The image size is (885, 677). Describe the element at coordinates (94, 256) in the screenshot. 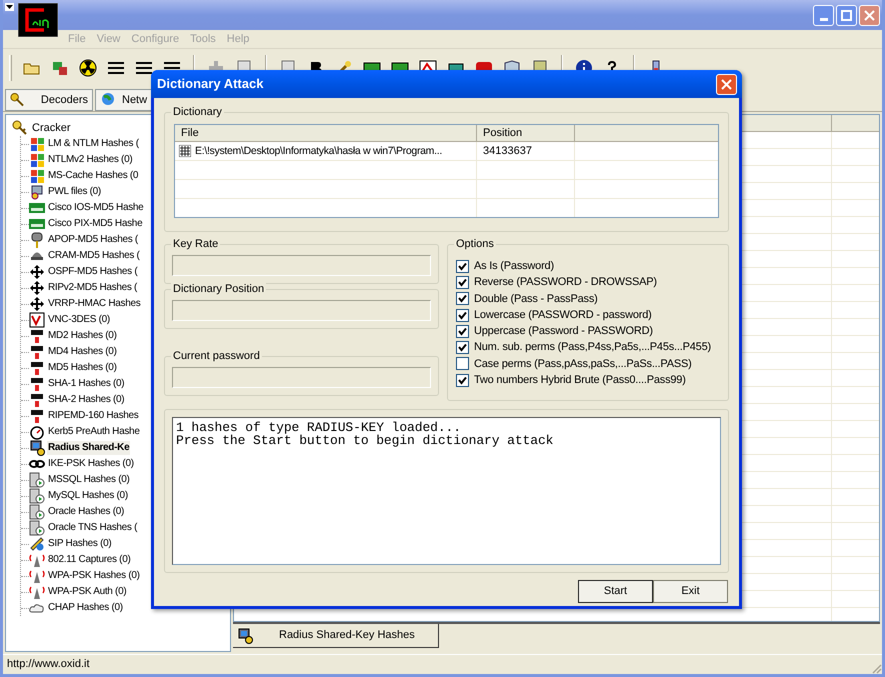

I see `tree-item: CRAM-MD5 Hashes (` at that location.